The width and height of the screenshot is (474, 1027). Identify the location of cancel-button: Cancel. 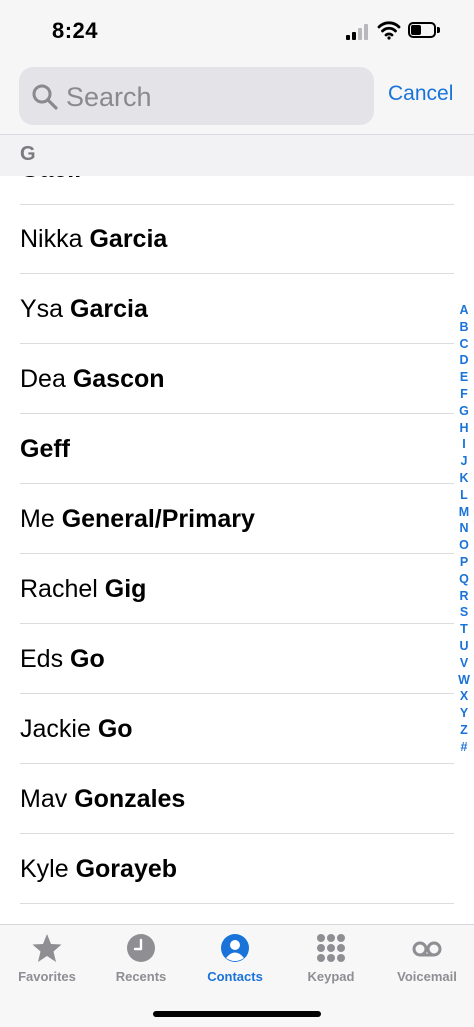
(420, 94).